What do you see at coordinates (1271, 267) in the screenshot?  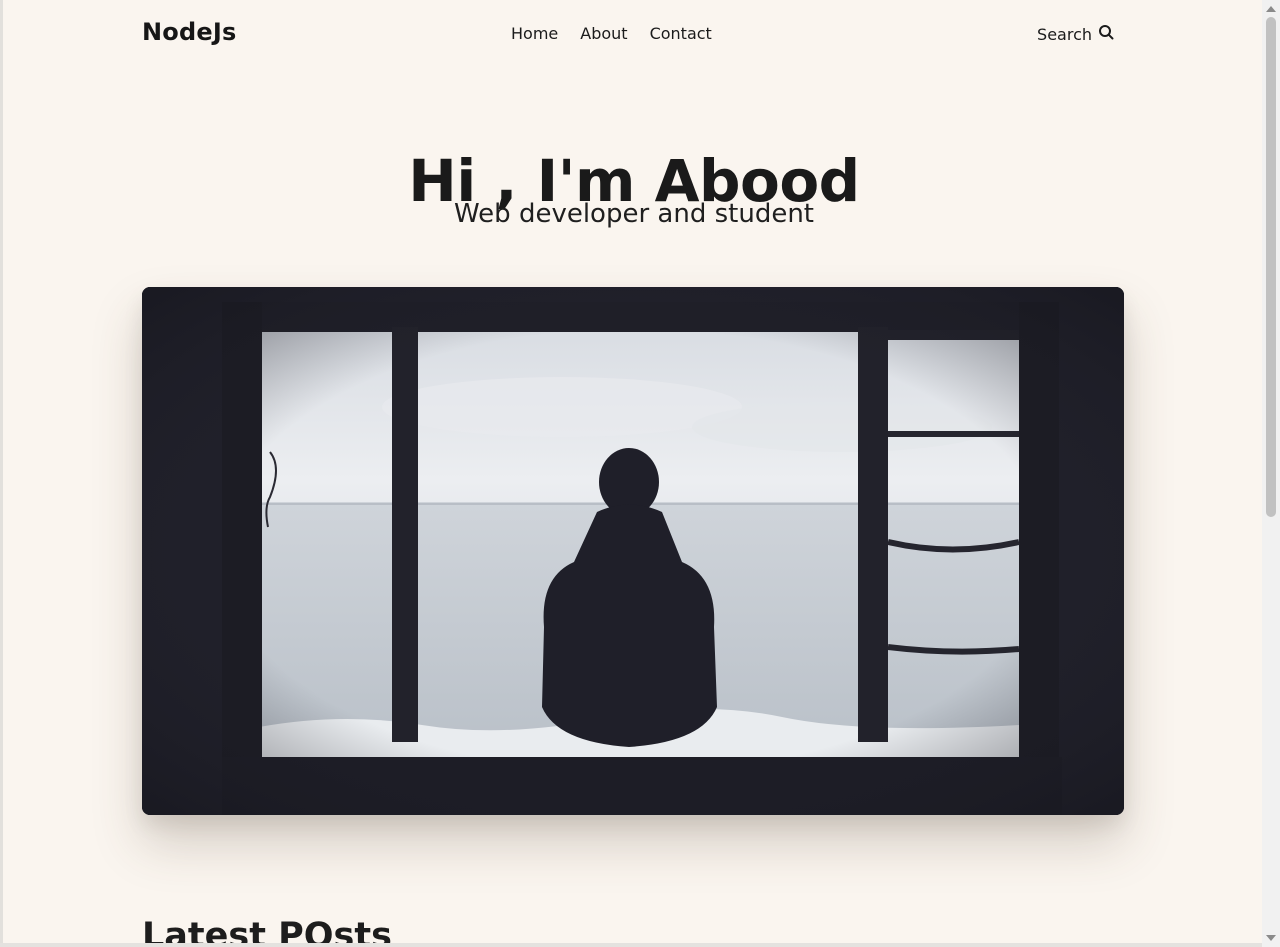 I see `scrollbar-thumb` at bounding box center [1271, 267].